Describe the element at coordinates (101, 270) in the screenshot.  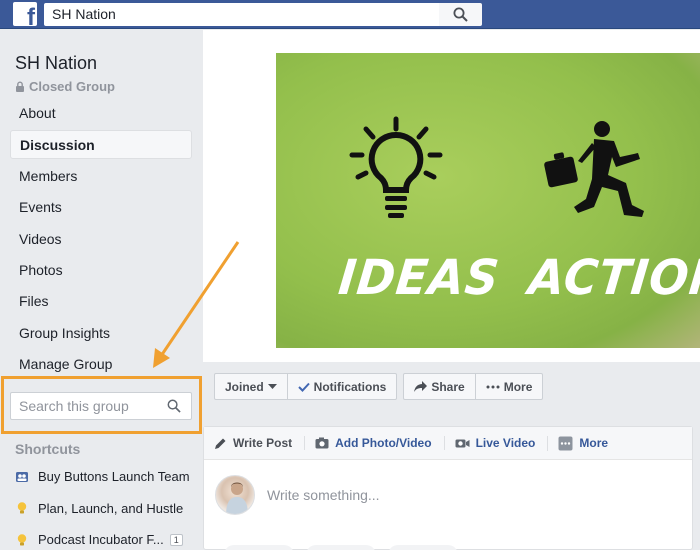
I see `nav-item-photos: Photos` at that location.